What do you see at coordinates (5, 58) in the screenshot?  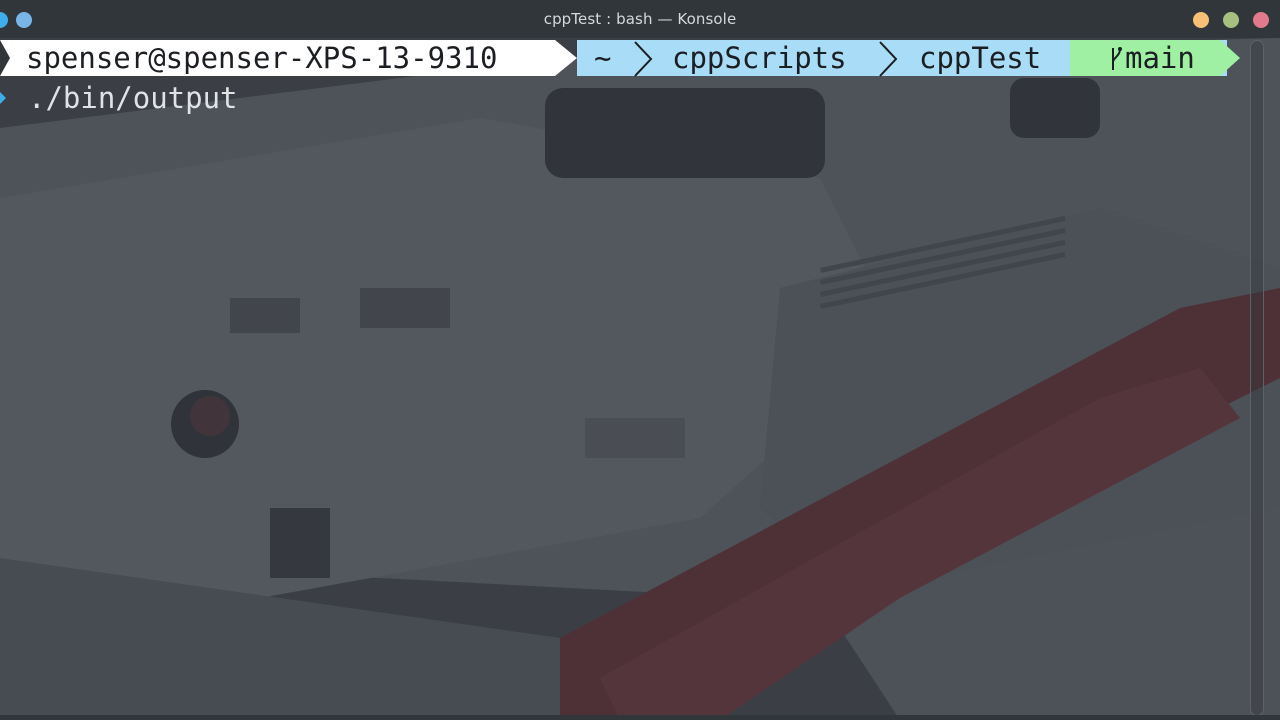 I see `prompt-start-notch` at bounding box center [5, 58].